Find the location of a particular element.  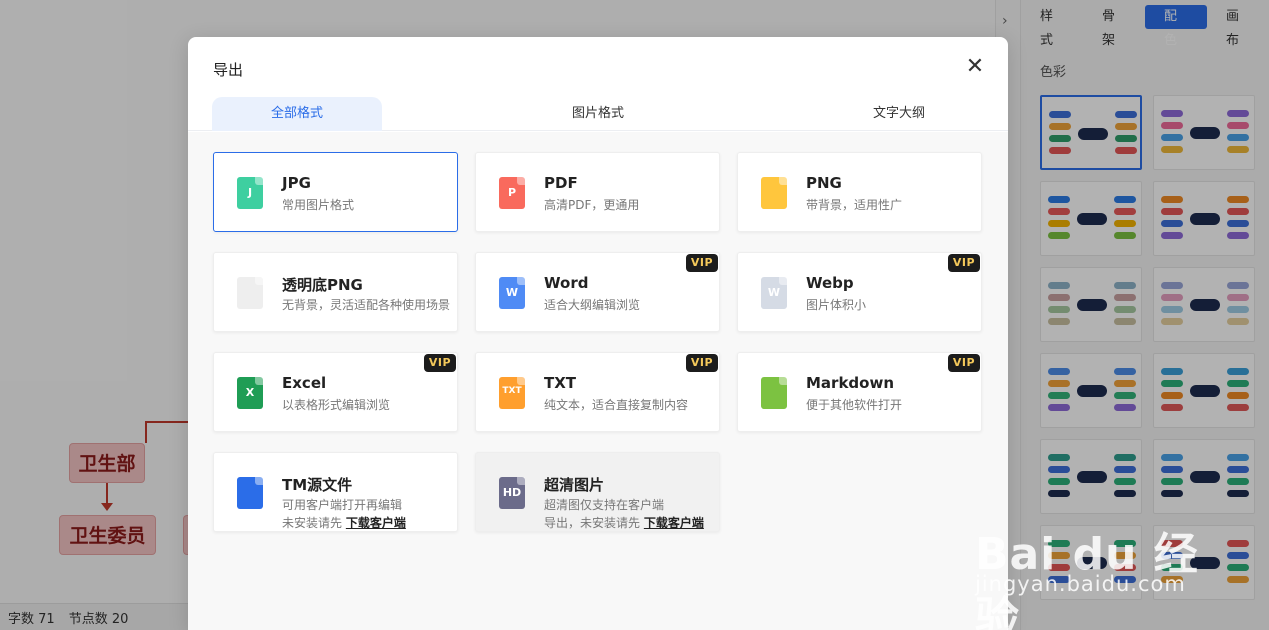

format-card: TXT TXT 纯文本，适合直接复制内容 VIP is located at coordinates (597, 392).